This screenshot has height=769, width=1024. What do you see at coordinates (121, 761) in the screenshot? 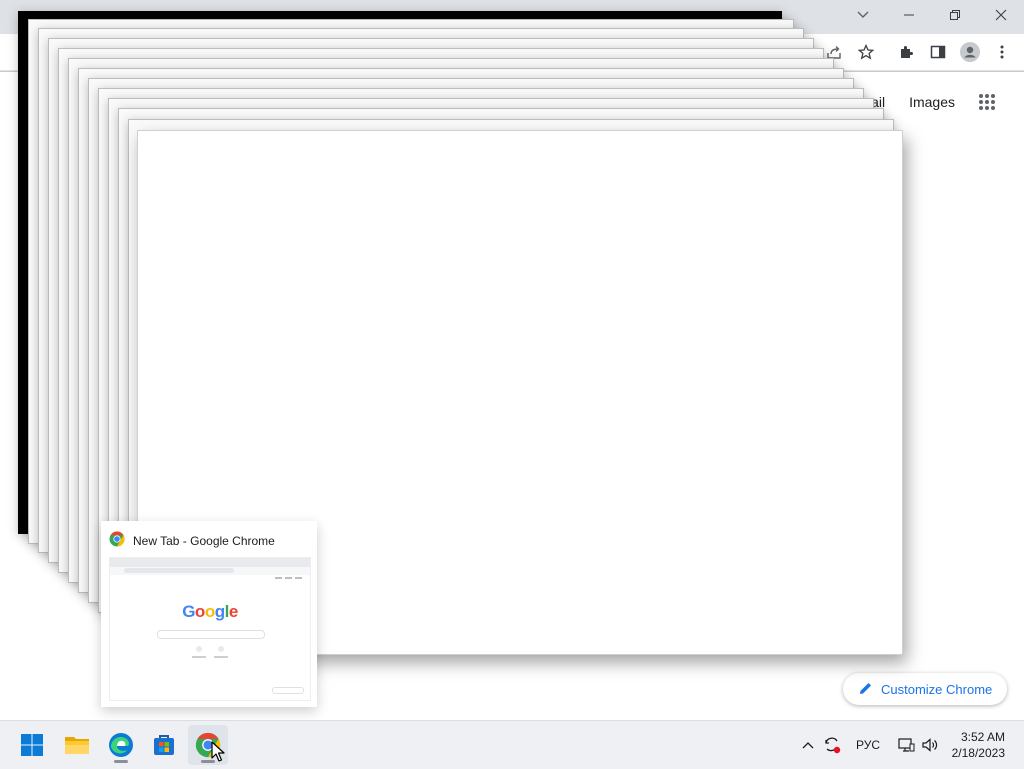
I see `running-indicator` at bounding box center [121, 761].